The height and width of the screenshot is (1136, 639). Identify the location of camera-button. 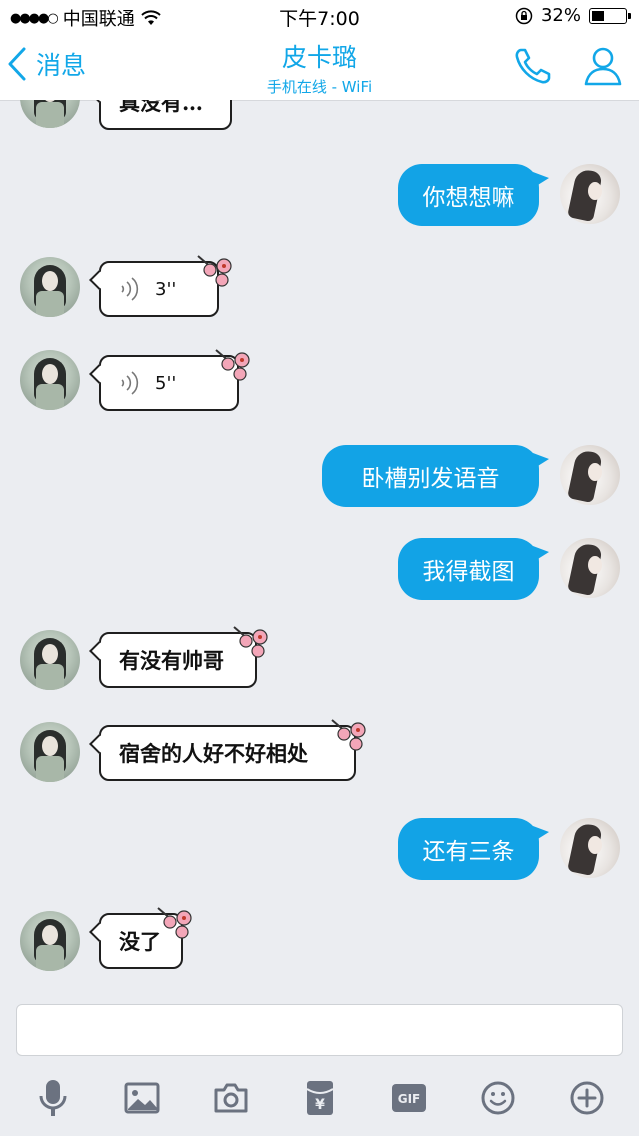
(231, 1098).